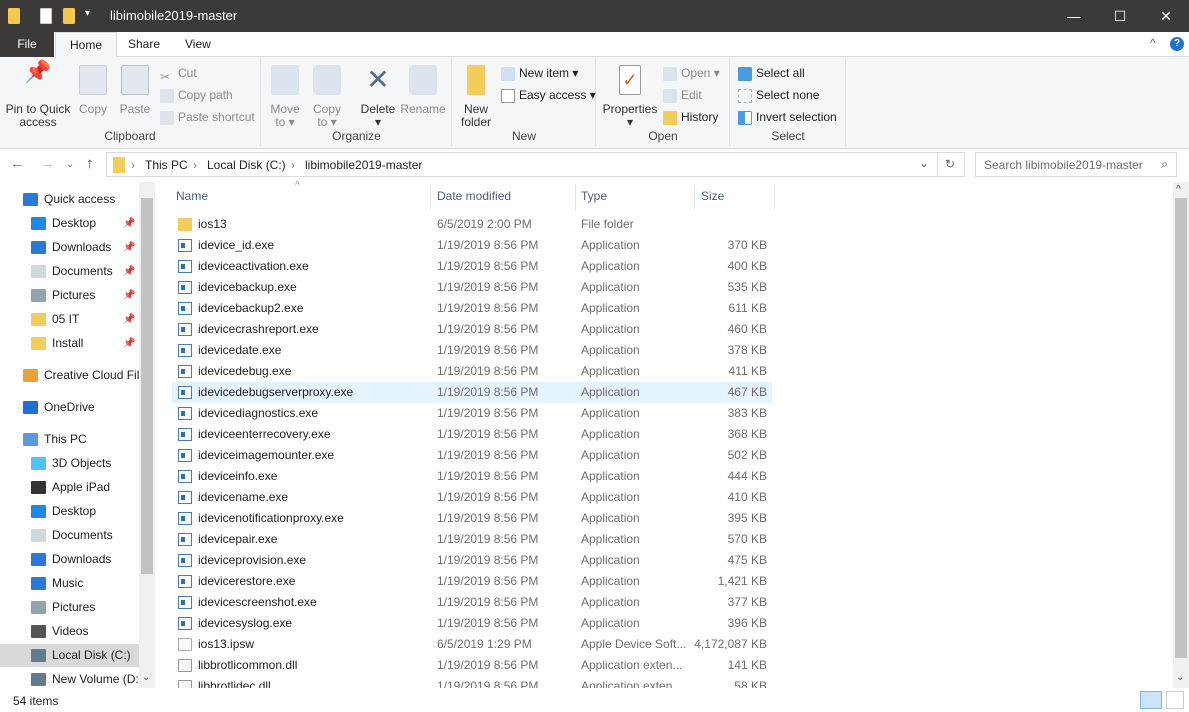 This screenshot has height=712, width=1189. I want to click on large-icons-view-button, so click(1175, 700).